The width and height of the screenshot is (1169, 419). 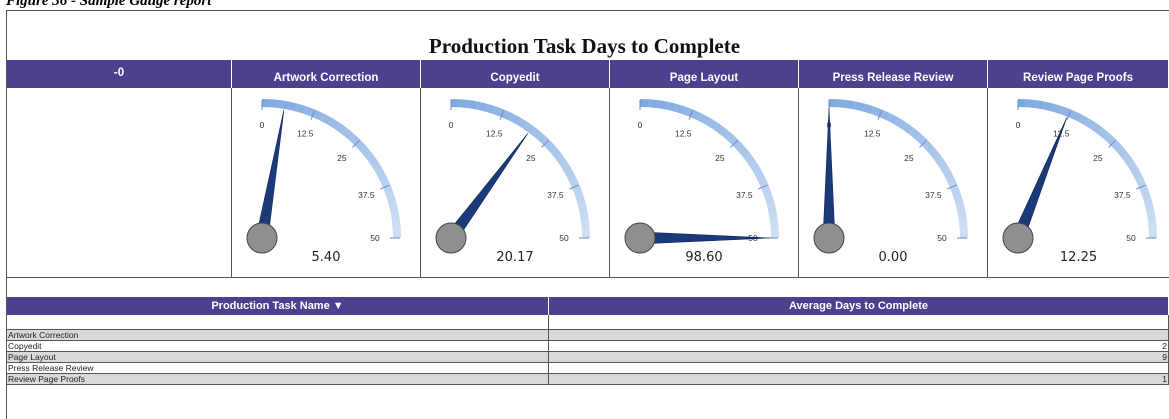 I want to click on average-days-cell, so click(x=859, y=368).